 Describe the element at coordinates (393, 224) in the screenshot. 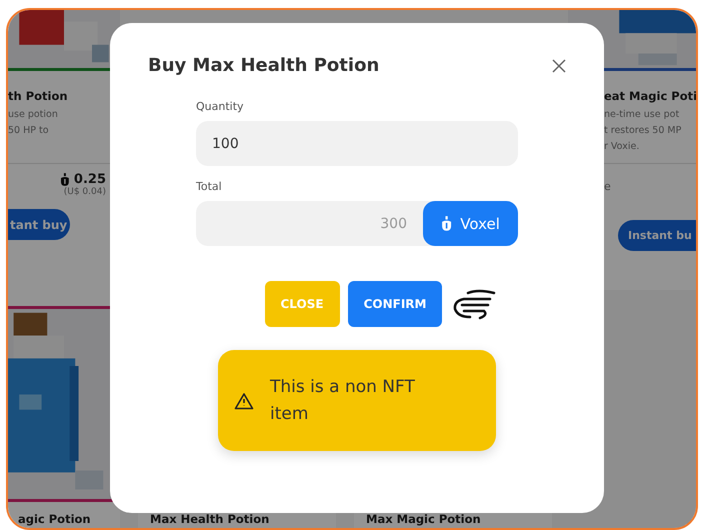

I see `total-value: 300` at that location.